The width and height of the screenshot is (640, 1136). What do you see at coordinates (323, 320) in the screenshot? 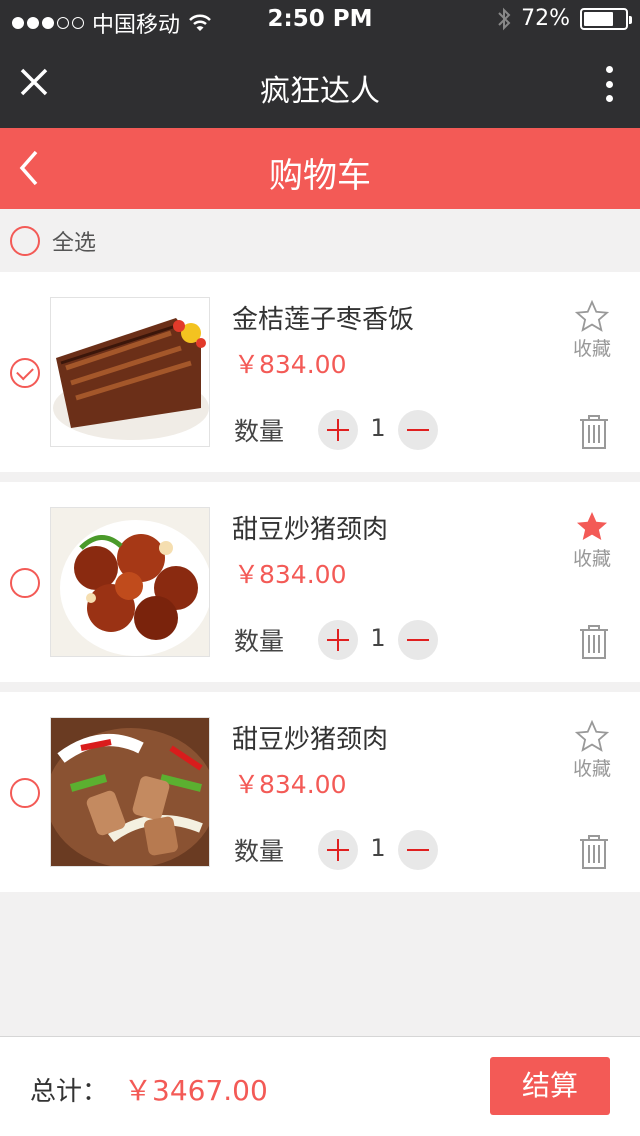
I see `item-name: 金桔莲子枣香饭` at bounding box center [323, 320].